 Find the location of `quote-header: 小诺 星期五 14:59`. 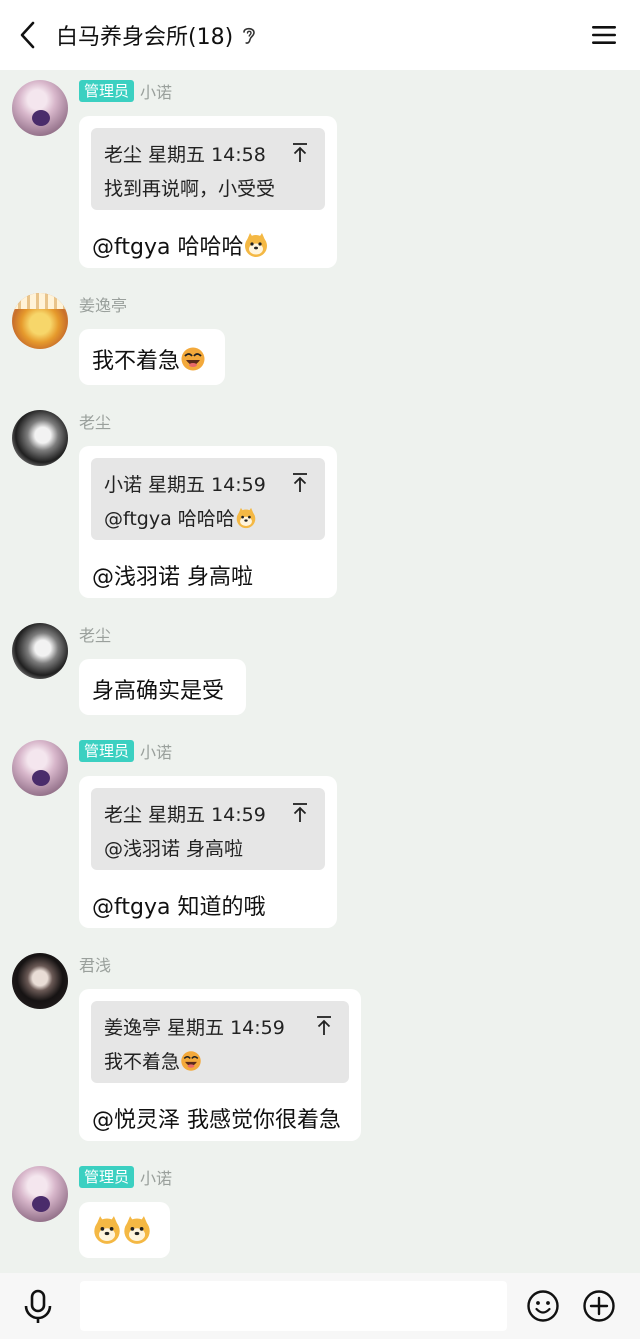

quote-header: 小诺 星期五 14:59 is located at coordinates (185, 485).